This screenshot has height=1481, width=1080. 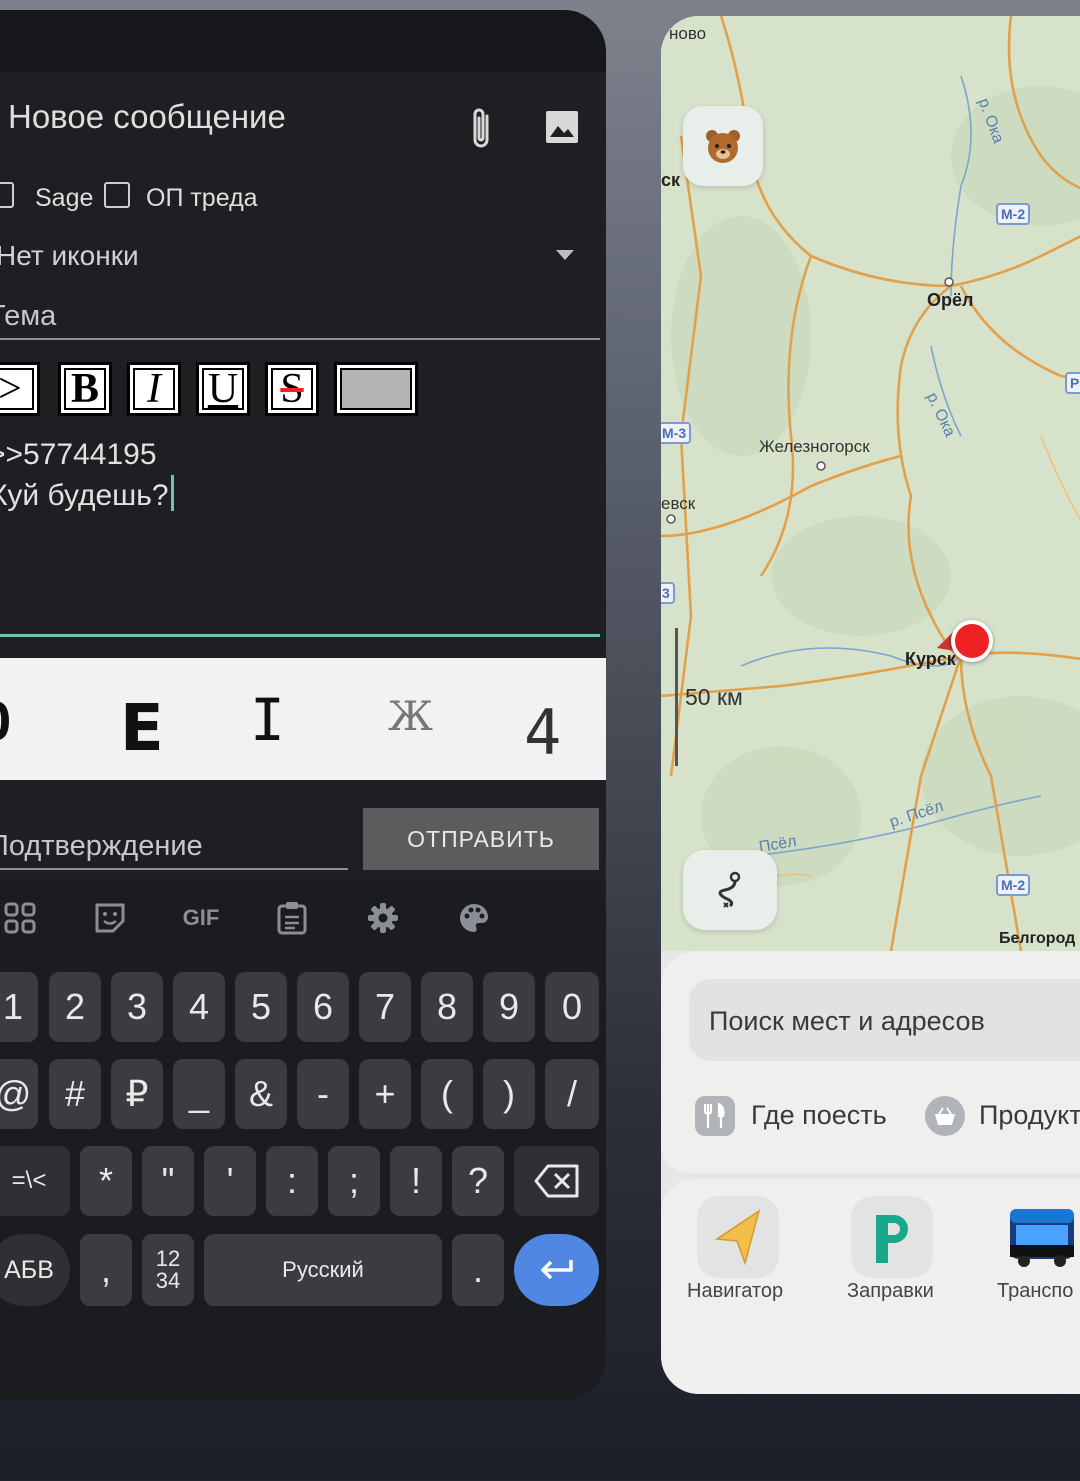 I want to click on captcha-char: E, so click(x=142, y=729).